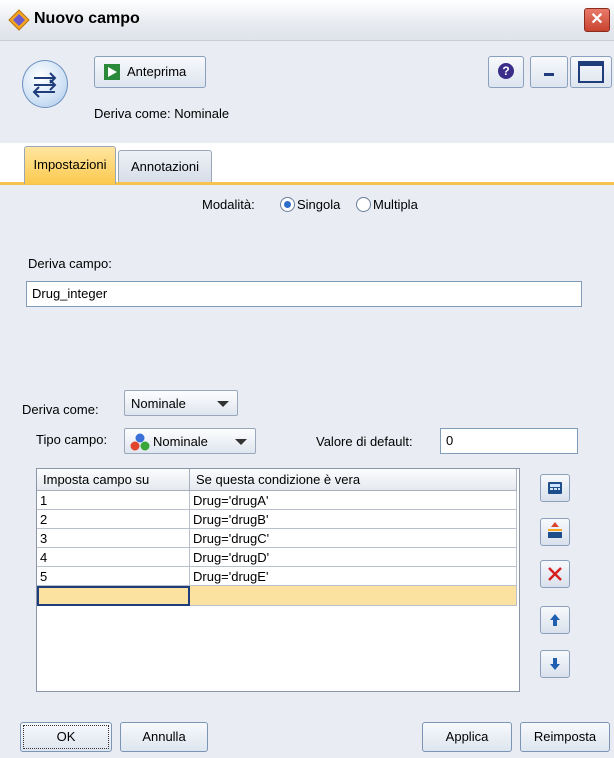 The image size is (614, 758). I want to click on insert-row-icon, so click(555, 530).